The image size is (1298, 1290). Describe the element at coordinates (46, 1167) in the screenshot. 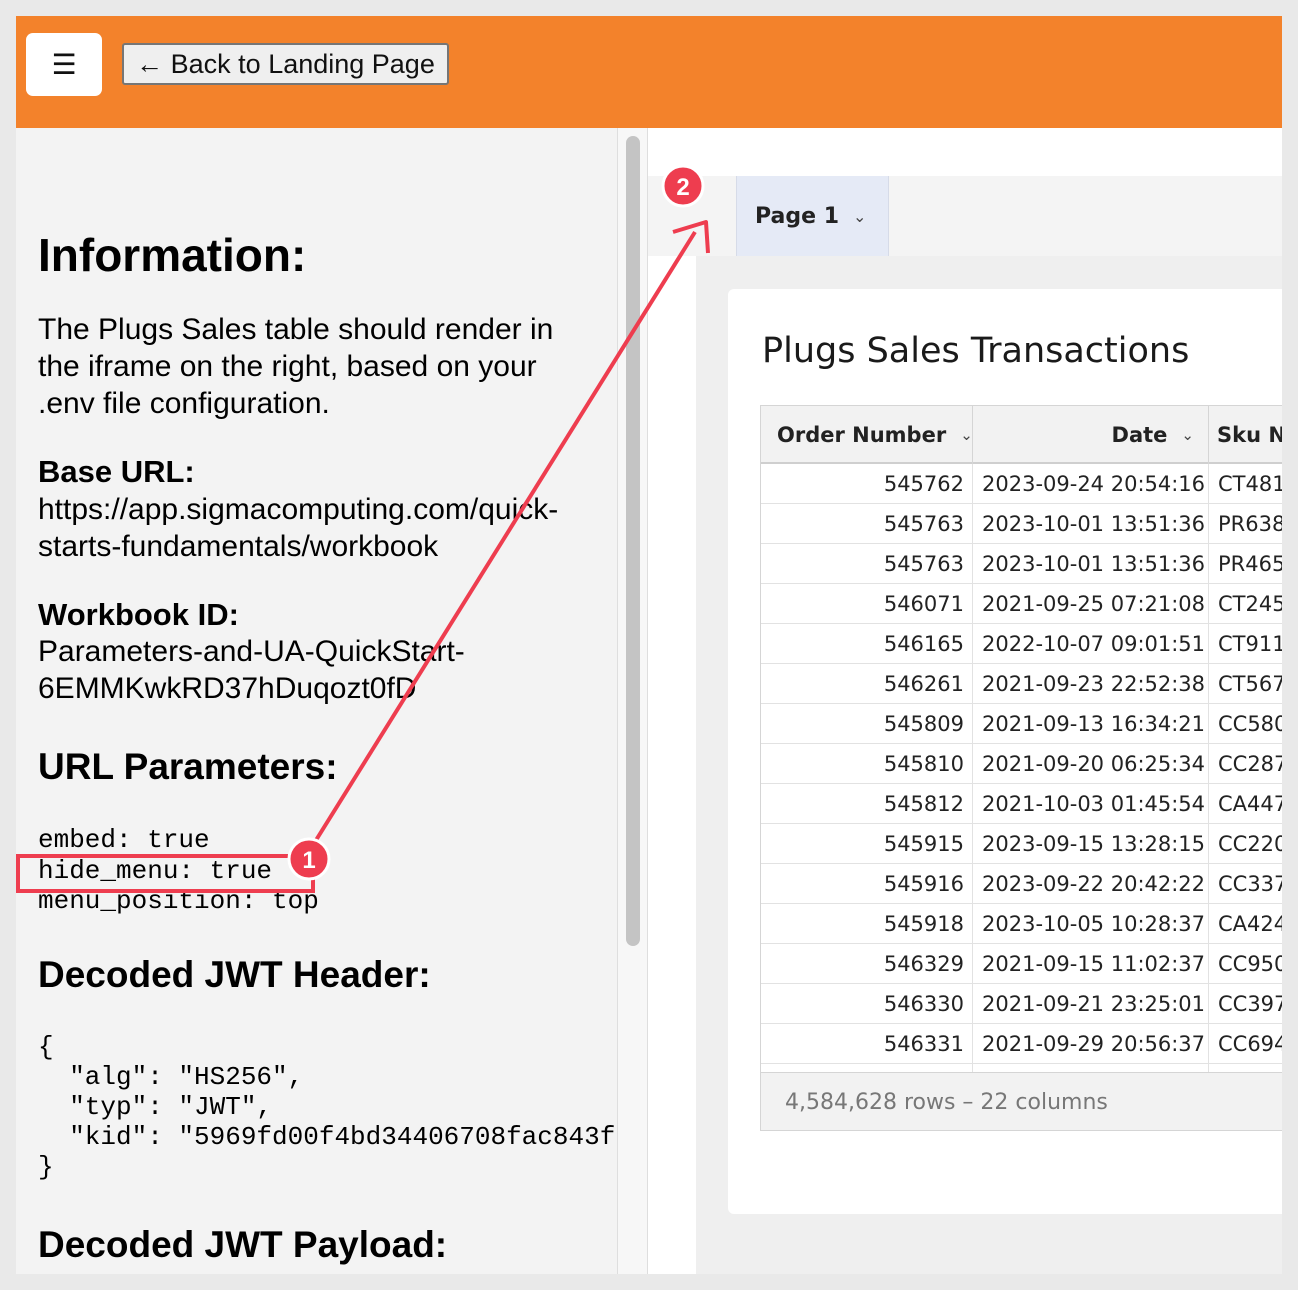

I see `jwt-header-line: }` at that location.